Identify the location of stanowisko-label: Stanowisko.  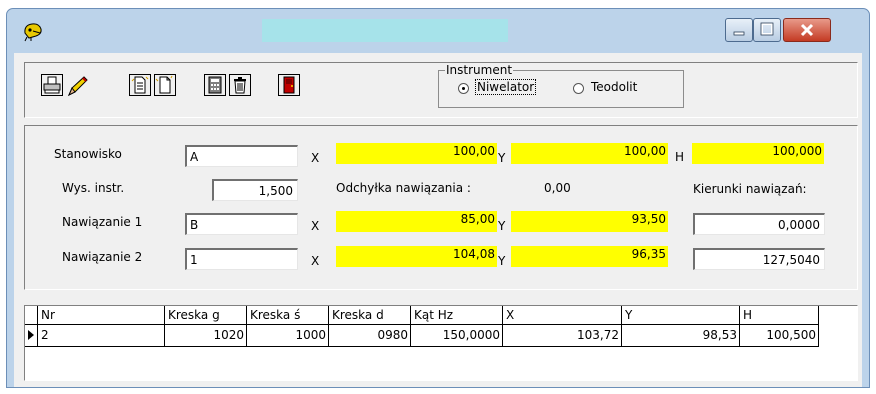
(88, 154).